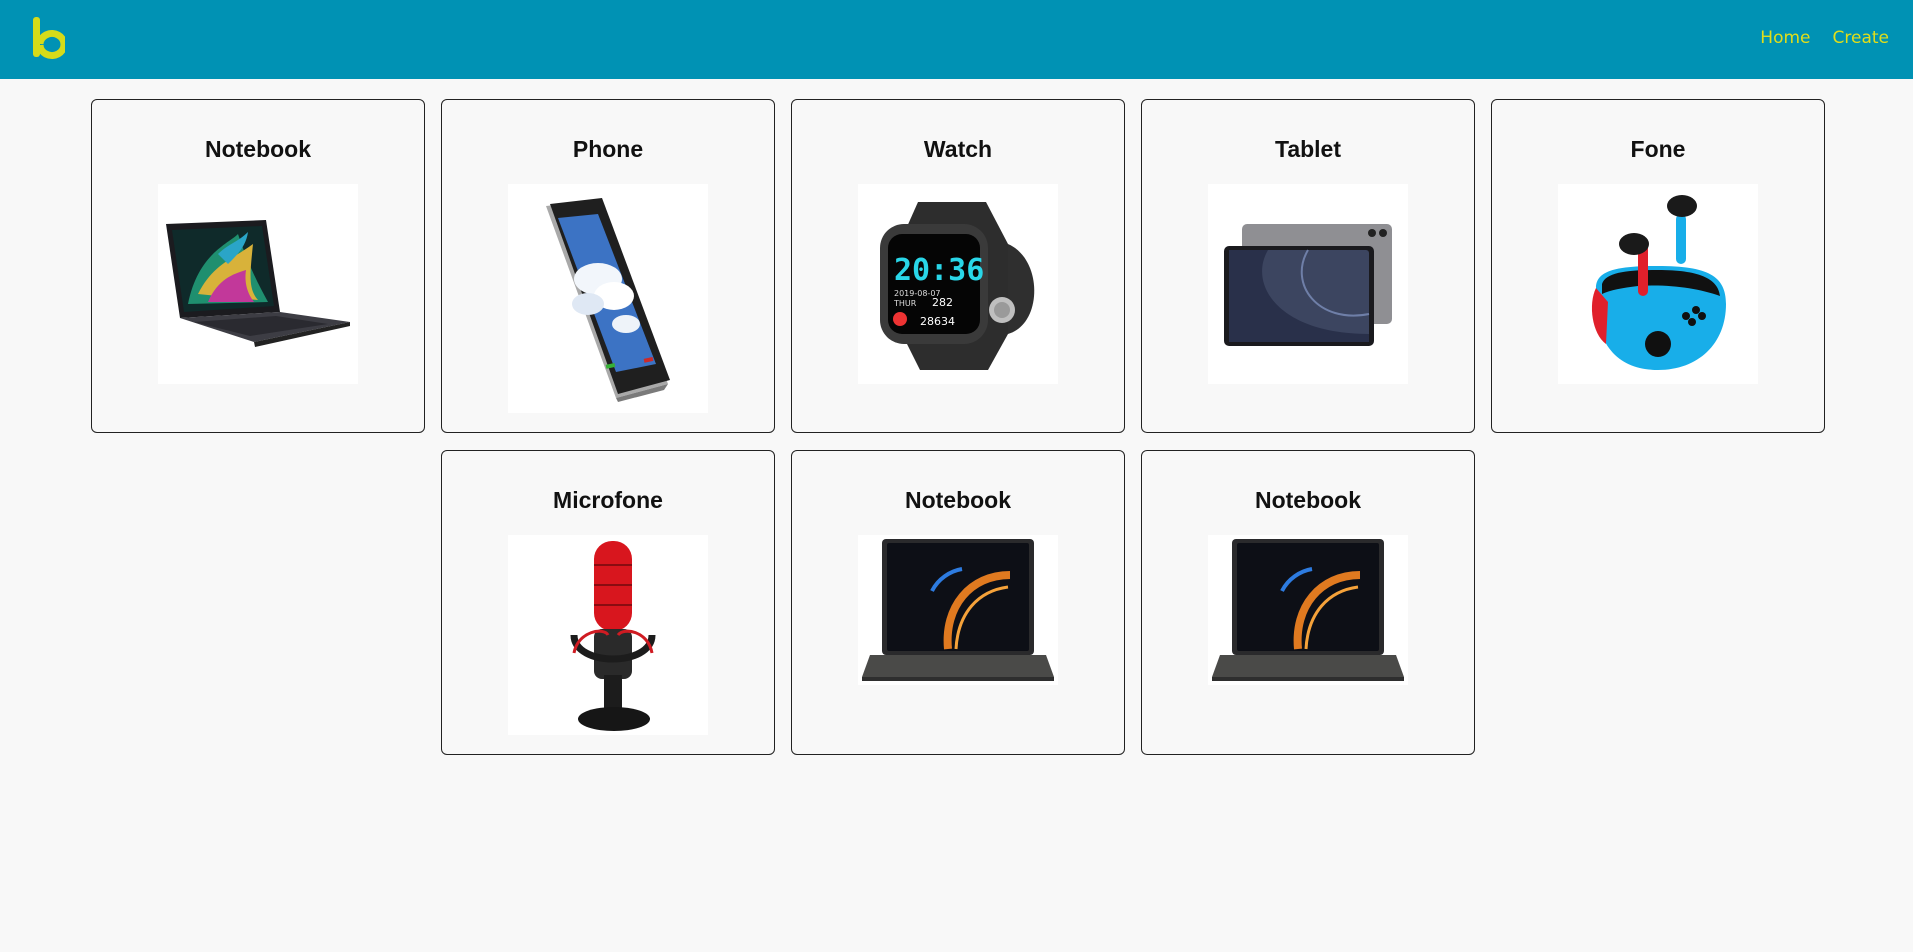  I want to click on svg-text: THUR, so click(905, 303).